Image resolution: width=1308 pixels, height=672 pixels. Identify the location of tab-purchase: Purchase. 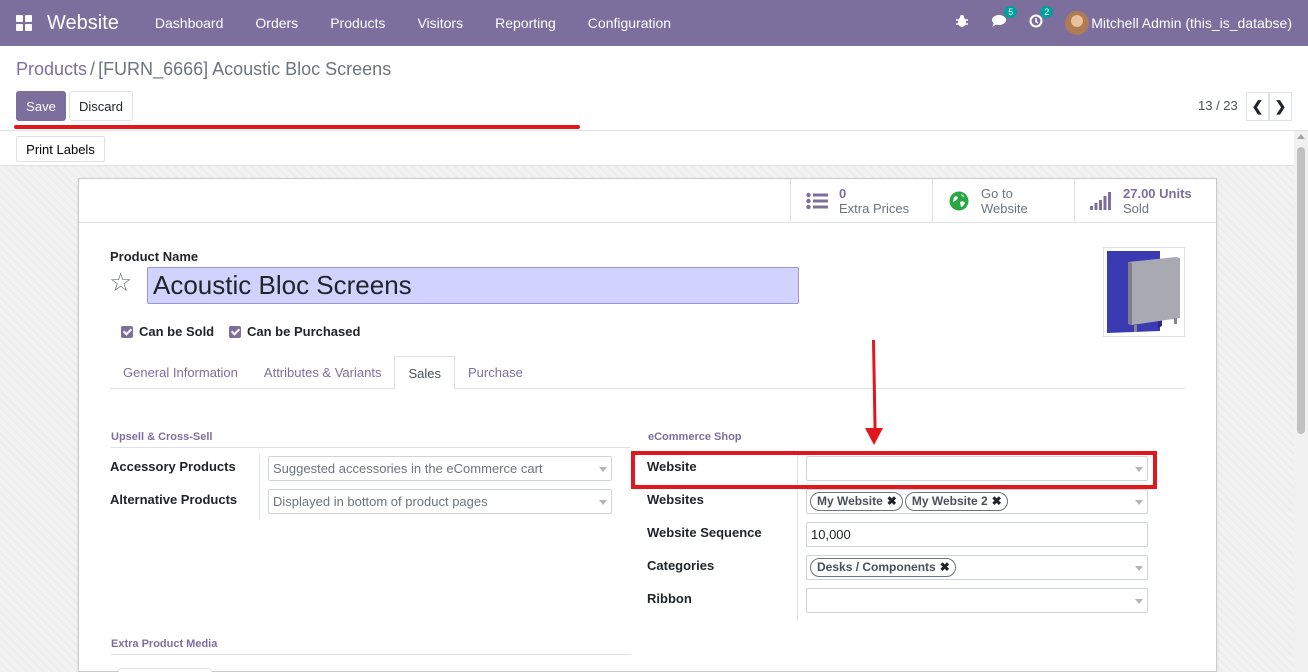
(495, 372).